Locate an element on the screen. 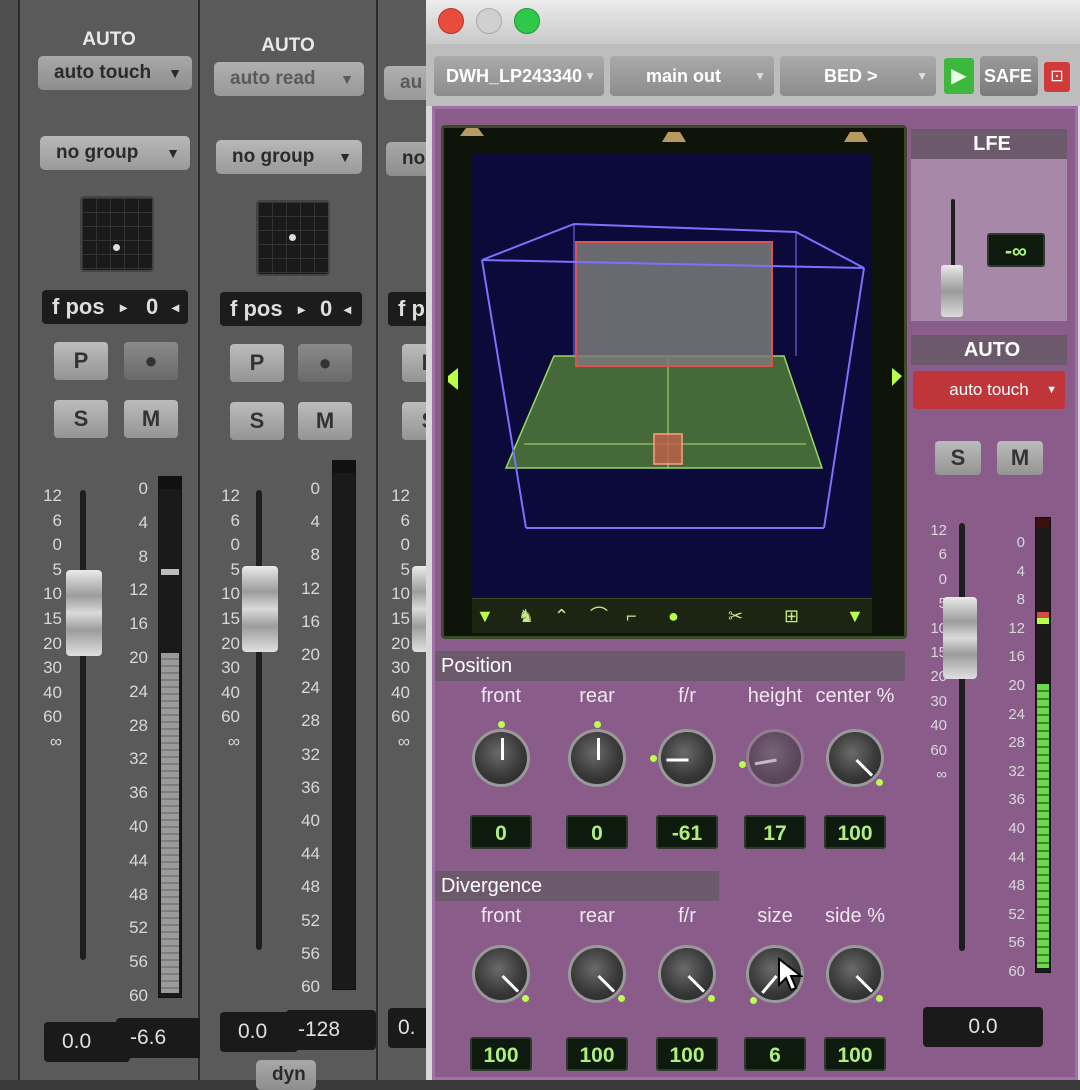 The image size is (1080, 1090). knob-center is located at coordinates (855, 758).